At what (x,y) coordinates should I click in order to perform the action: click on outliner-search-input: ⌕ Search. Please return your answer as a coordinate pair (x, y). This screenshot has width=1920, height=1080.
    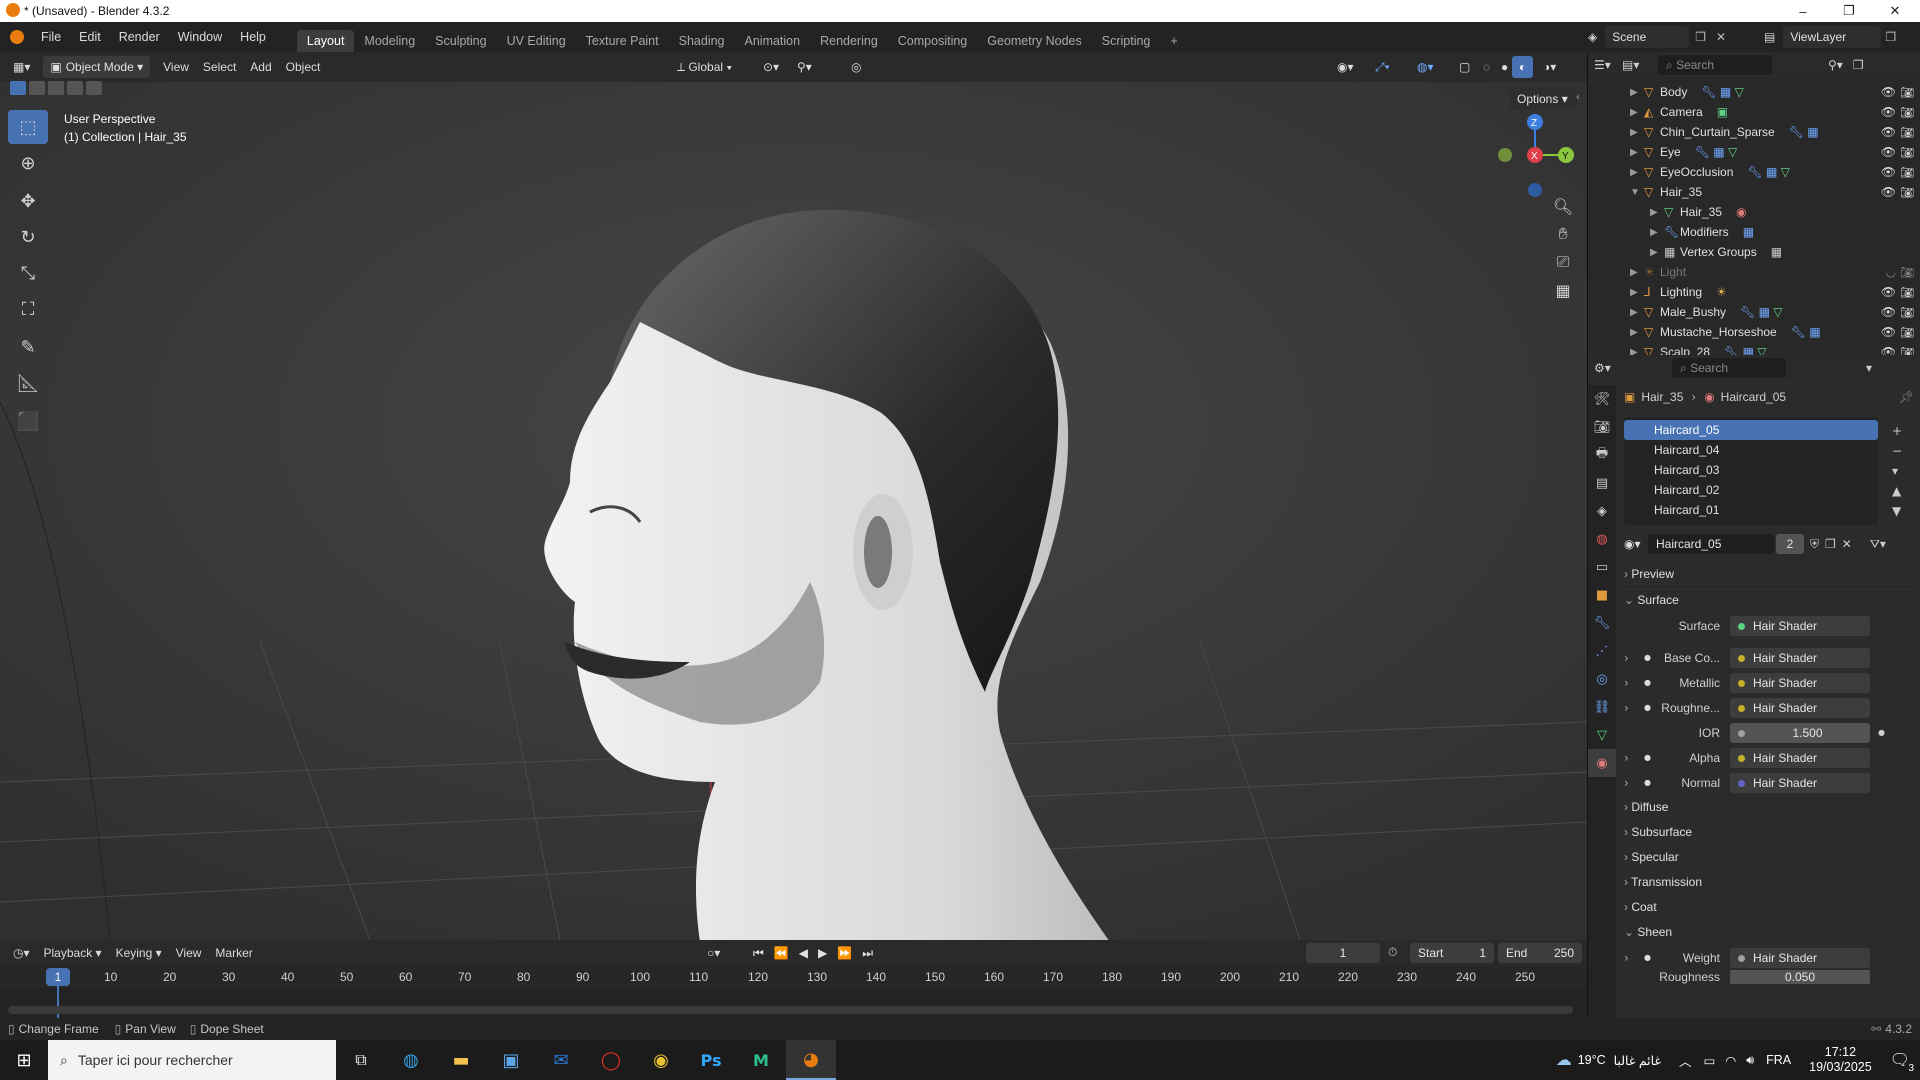
    Looking at the image, I should click on (1715, 65).